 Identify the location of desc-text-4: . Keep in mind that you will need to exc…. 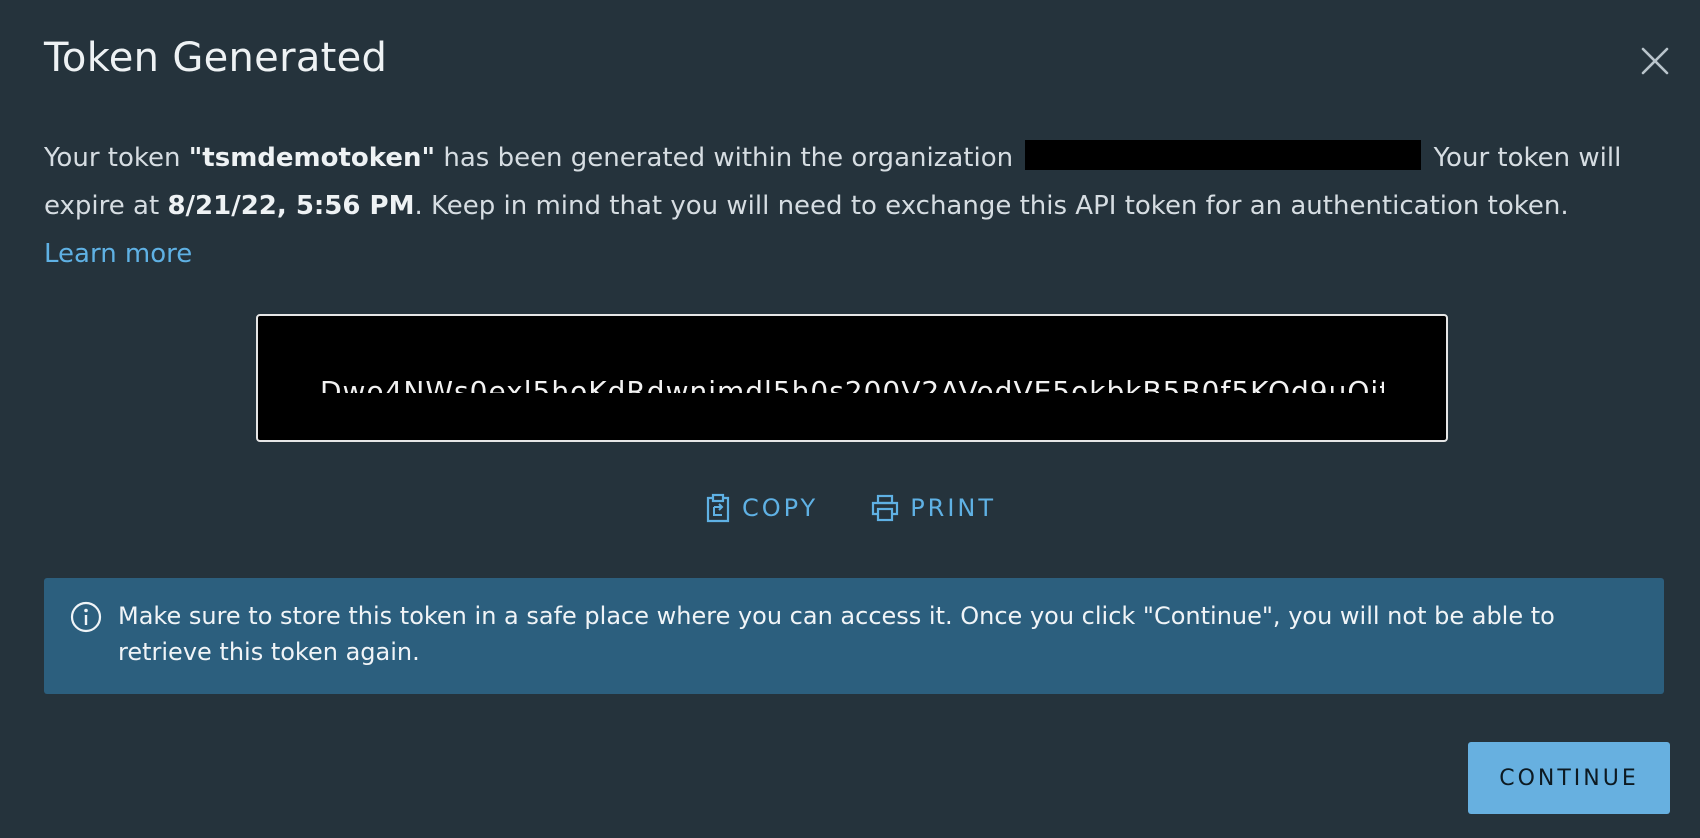
(991, 206).